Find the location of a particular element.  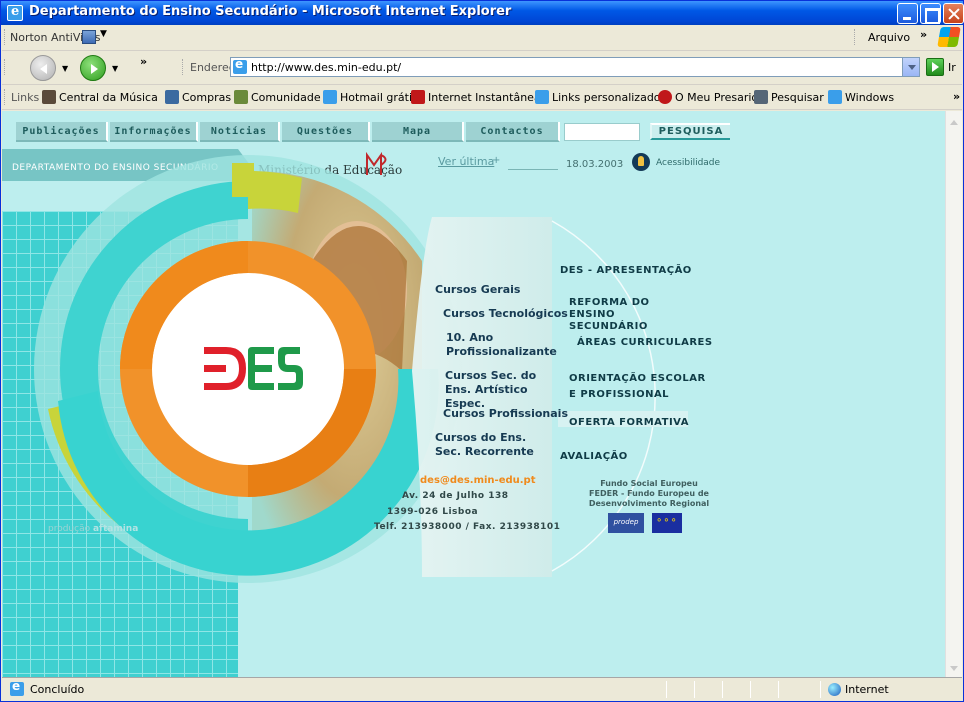

link-o-meu-presario: O Meu Presario is located at coordinates (708, 97).